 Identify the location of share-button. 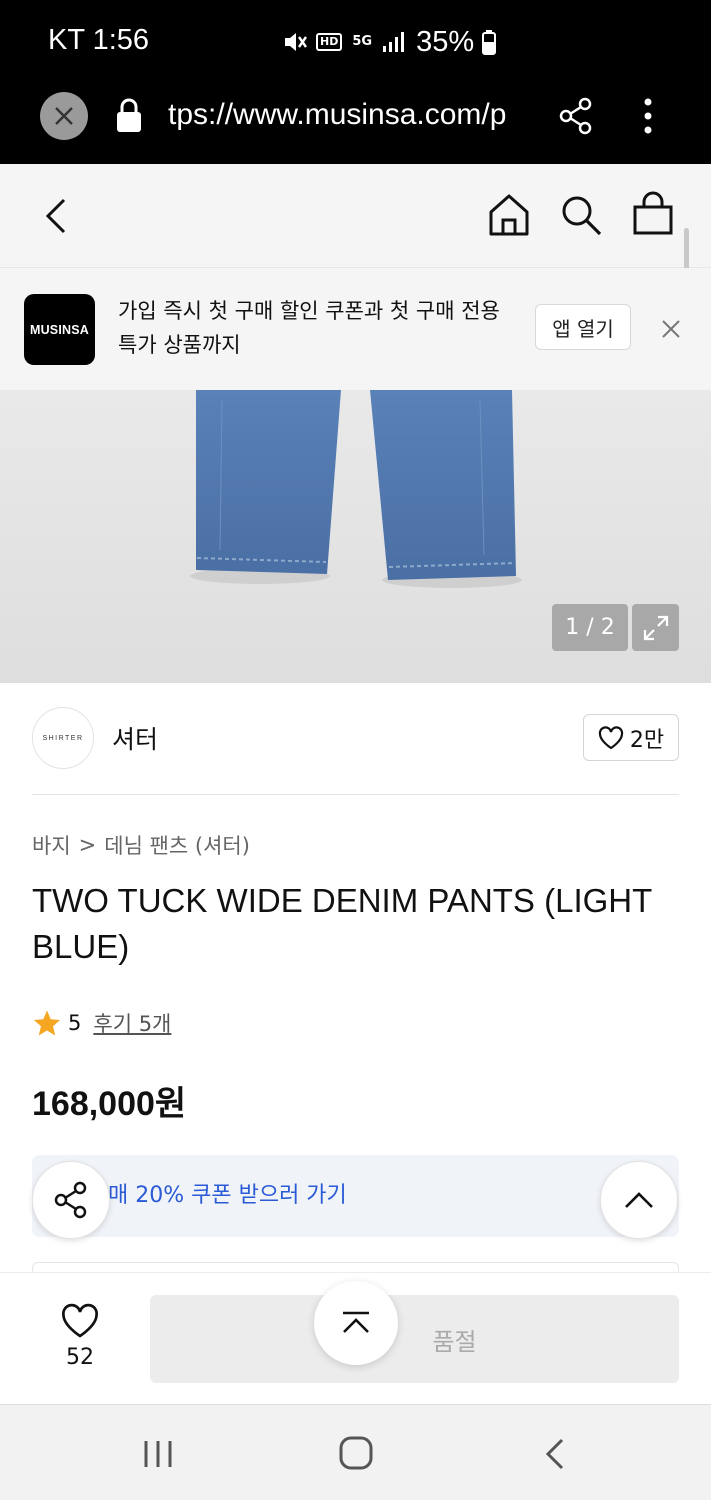
(71, 1200).